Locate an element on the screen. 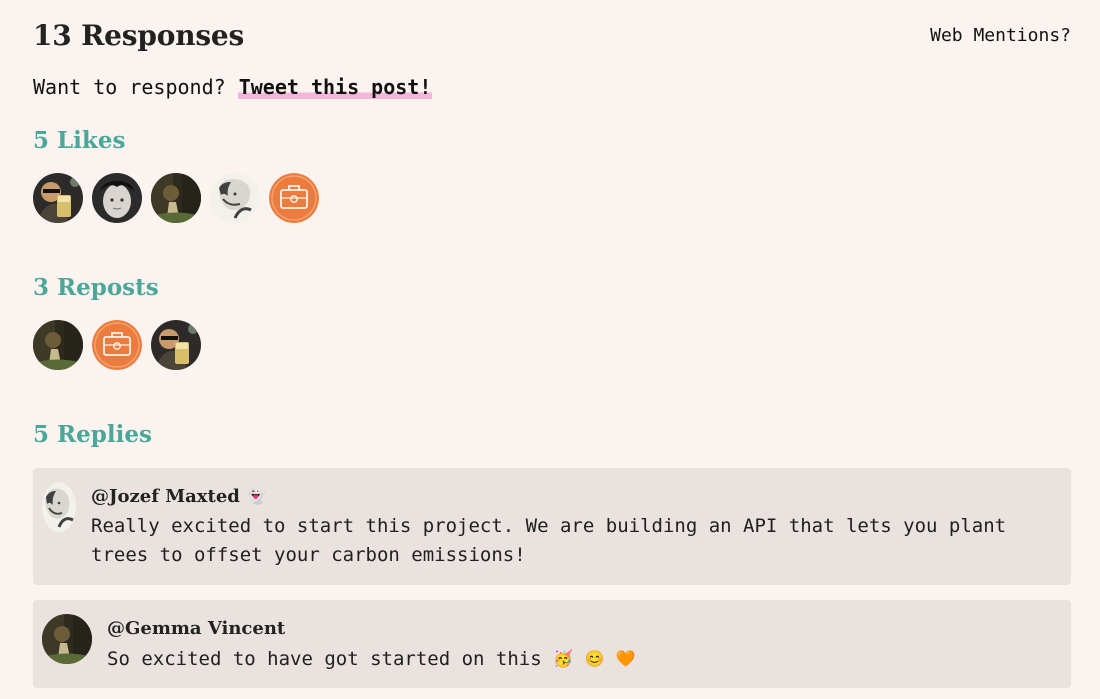 The width and height of the screenshot is (1100, 699). reply-author-name: @Jozef Maxted is located at coordinates (165, 496).